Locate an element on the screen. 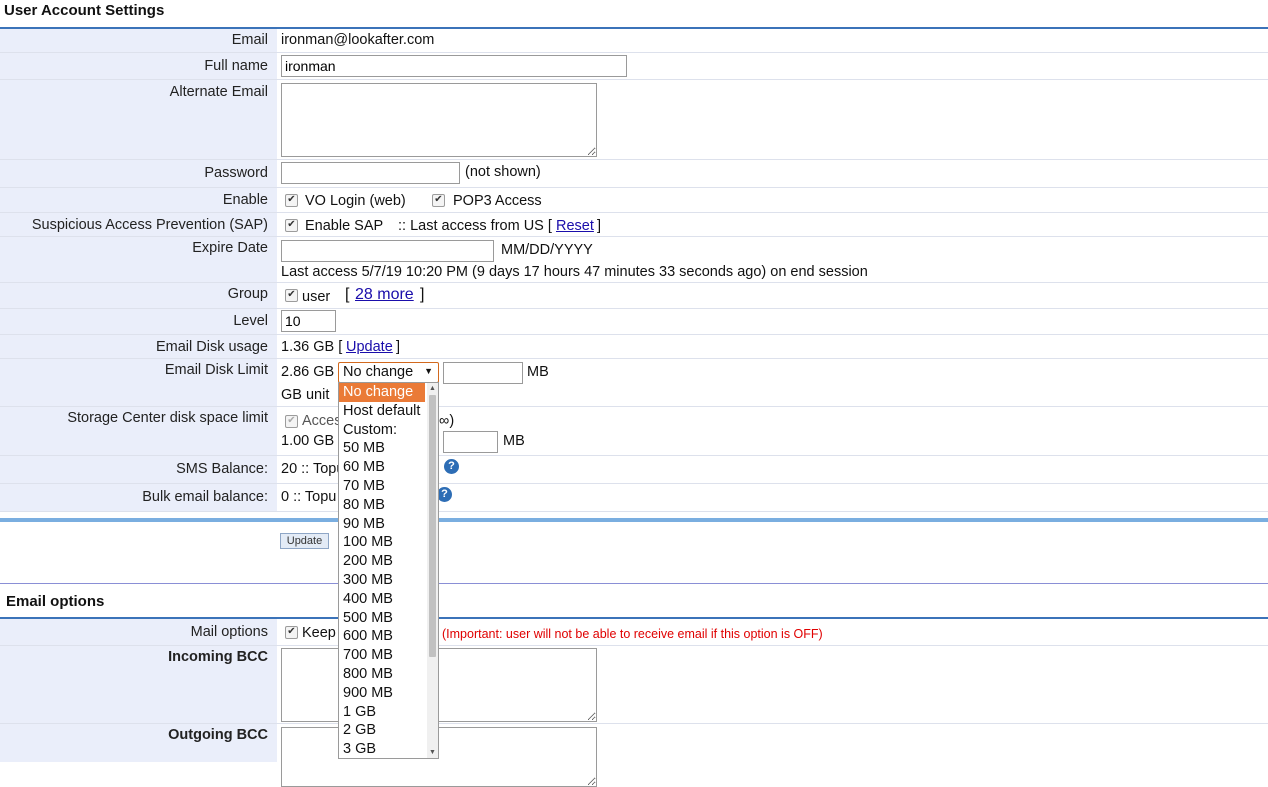 Image resolution: width=1268 pixels, height=787 pixels. dropdown-option: 50 MB is located at coordinates (382, 448).